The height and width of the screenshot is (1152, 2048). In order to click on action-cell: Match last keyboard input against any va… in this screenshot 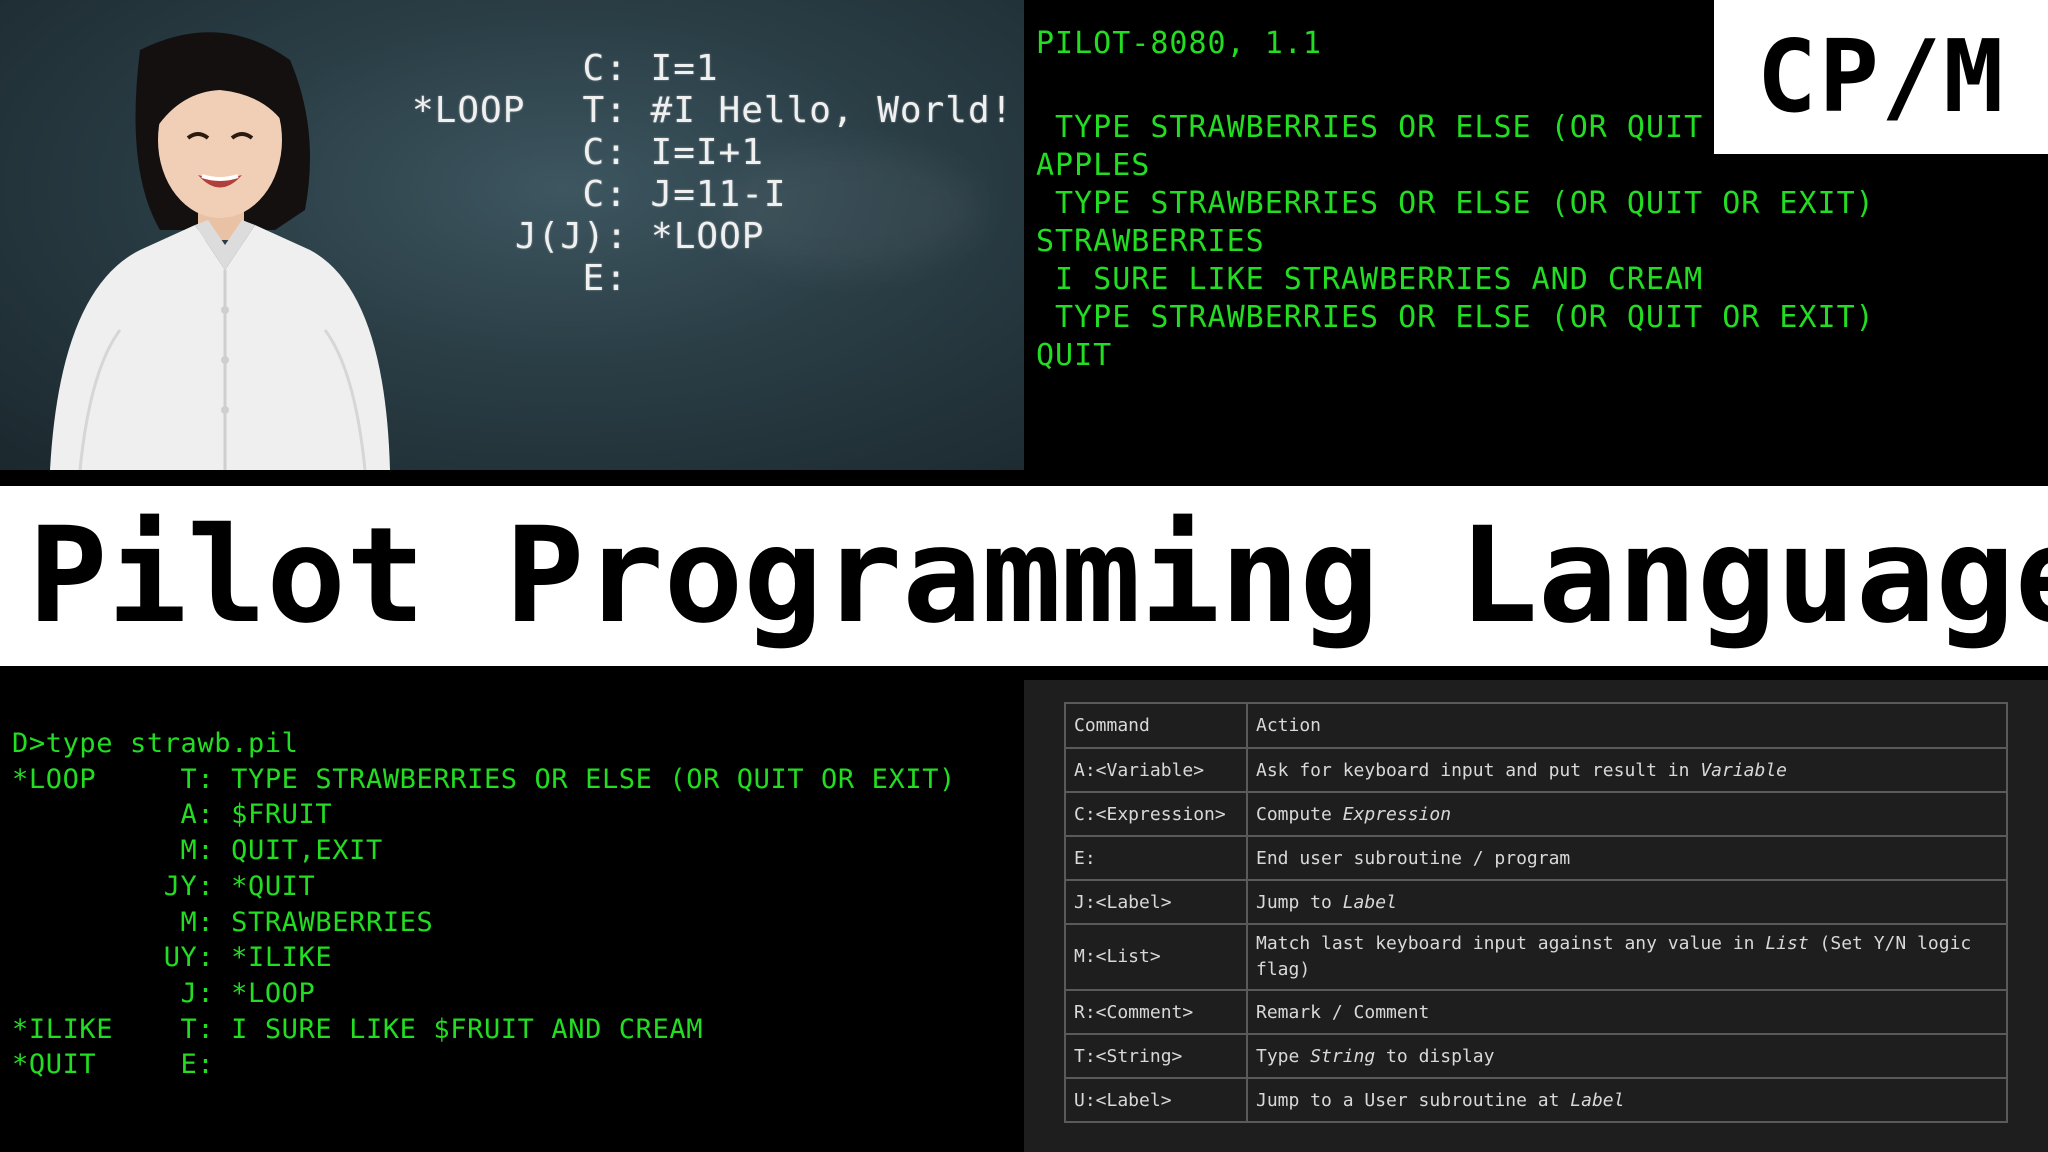, I will do `click(1627, 957)`.